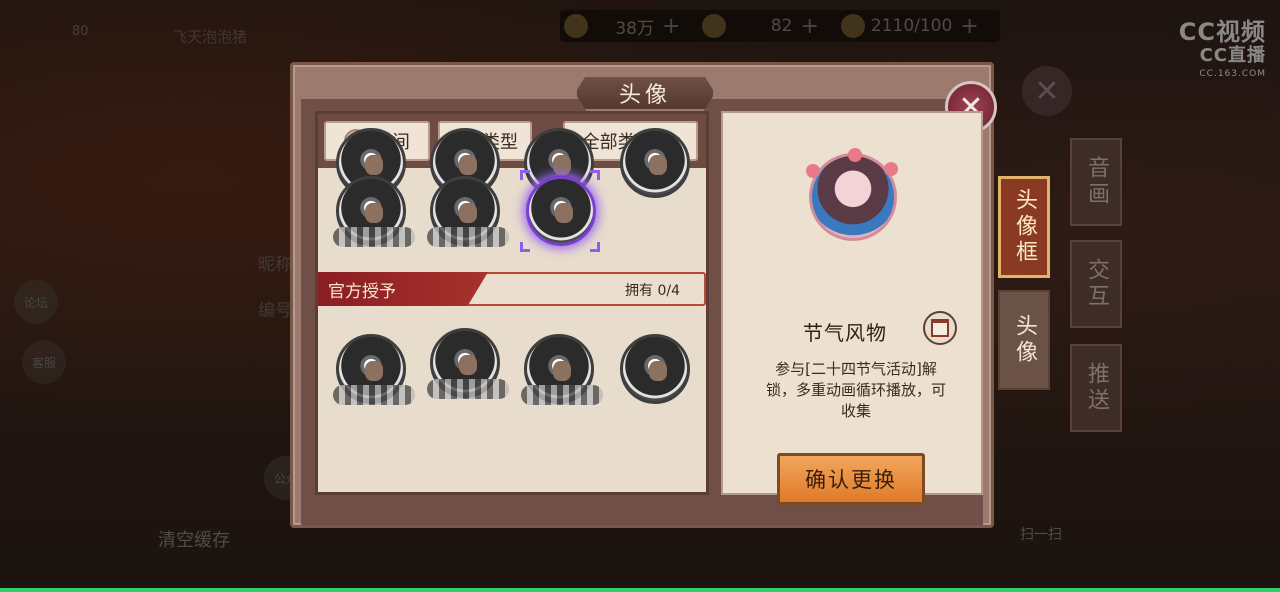  I want to click on dialog-title: 头像, so click(644, 95).